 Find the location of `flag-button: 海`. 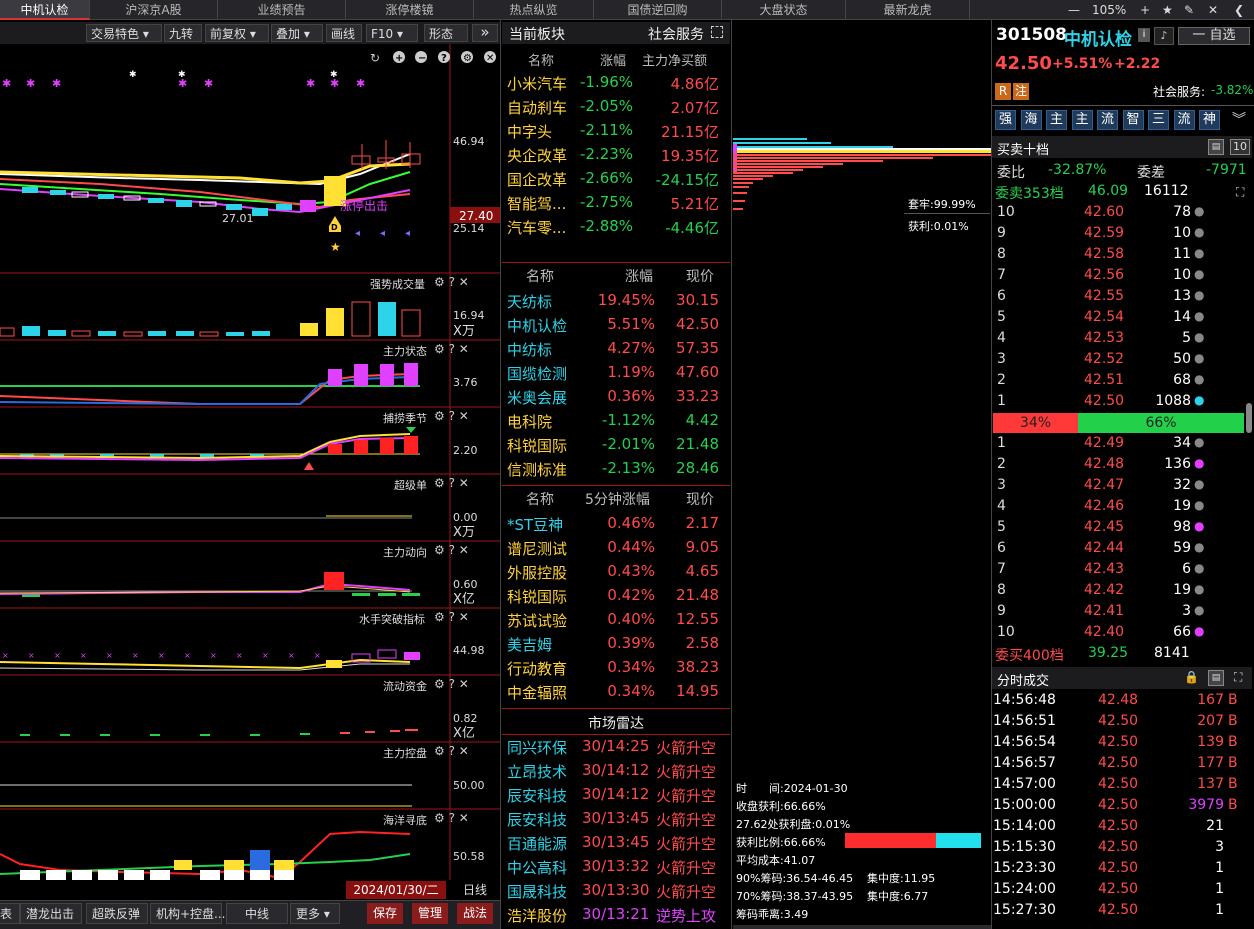

flag-button: 海 is located at coordinates (1031, 120).